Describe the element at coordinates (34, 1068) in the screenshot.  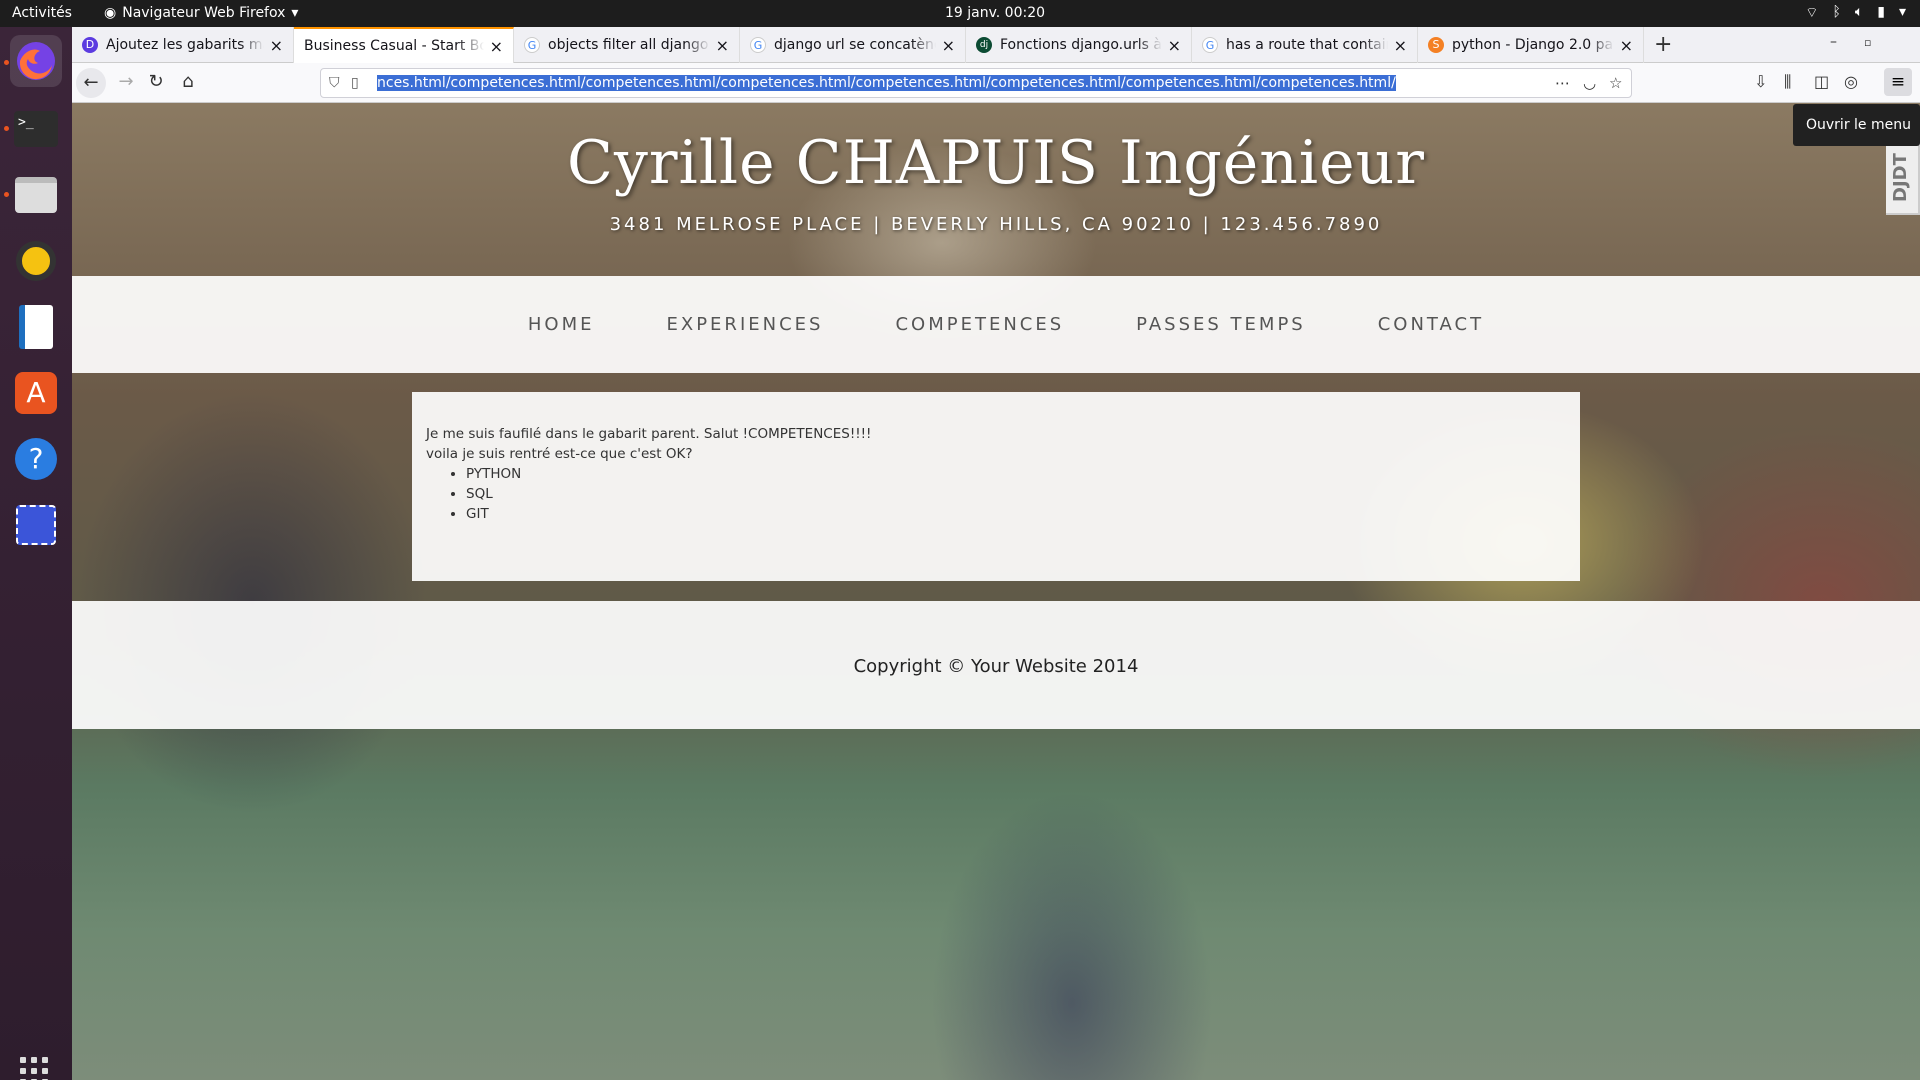
I see `show-apps-icon` at that location.